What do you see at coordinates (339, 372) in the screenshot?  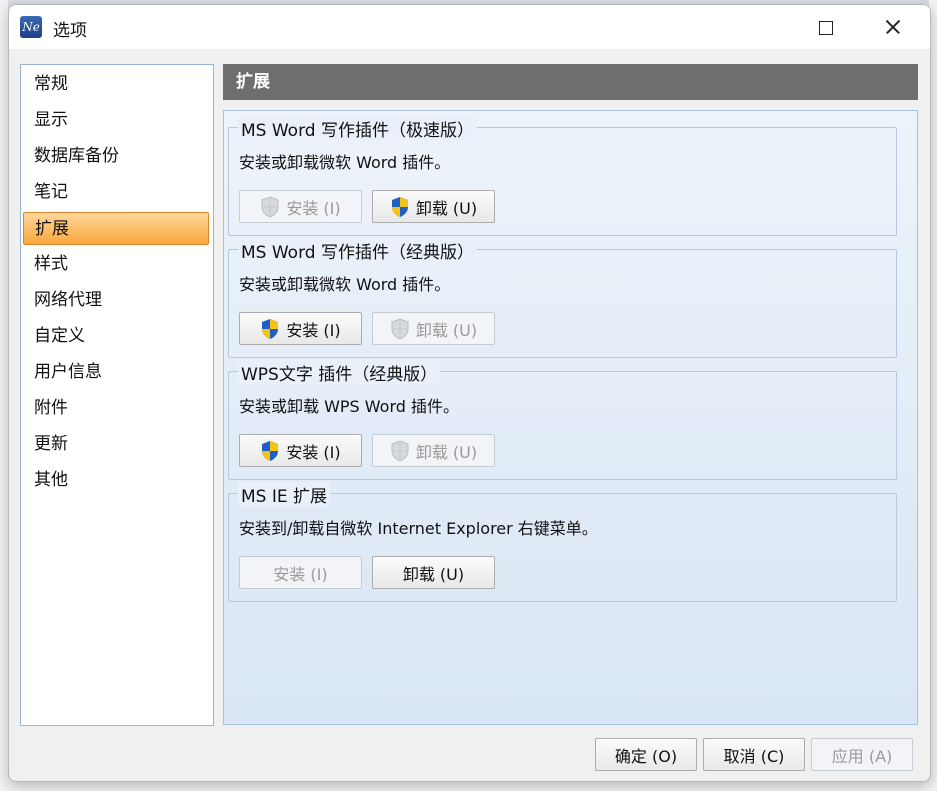 I see `group-title: WPS文字 插件（经典版）` at bounding box center [339, 372].